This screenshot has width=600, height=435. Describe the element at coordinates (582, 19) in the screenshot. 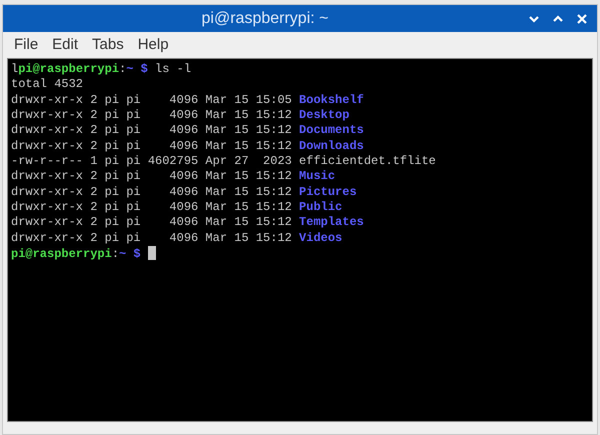

I see `close-icon` at that location.